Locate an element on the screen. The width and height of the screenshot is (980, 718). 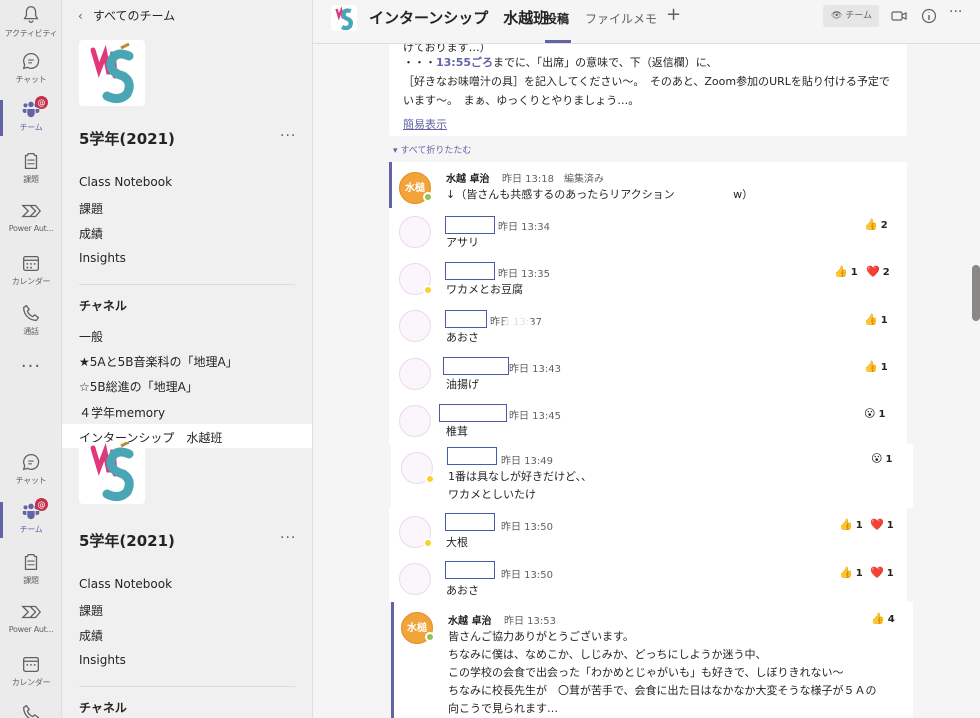
reply-text: 油揚げ is located at coordinates (462, 384).